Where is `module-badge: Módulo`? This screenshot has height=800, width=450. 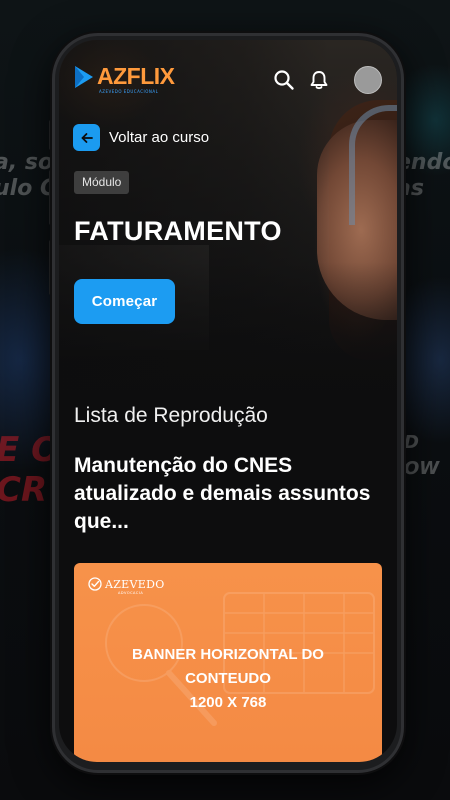 module-badge: Módulo is located at coordinates (102, 182).